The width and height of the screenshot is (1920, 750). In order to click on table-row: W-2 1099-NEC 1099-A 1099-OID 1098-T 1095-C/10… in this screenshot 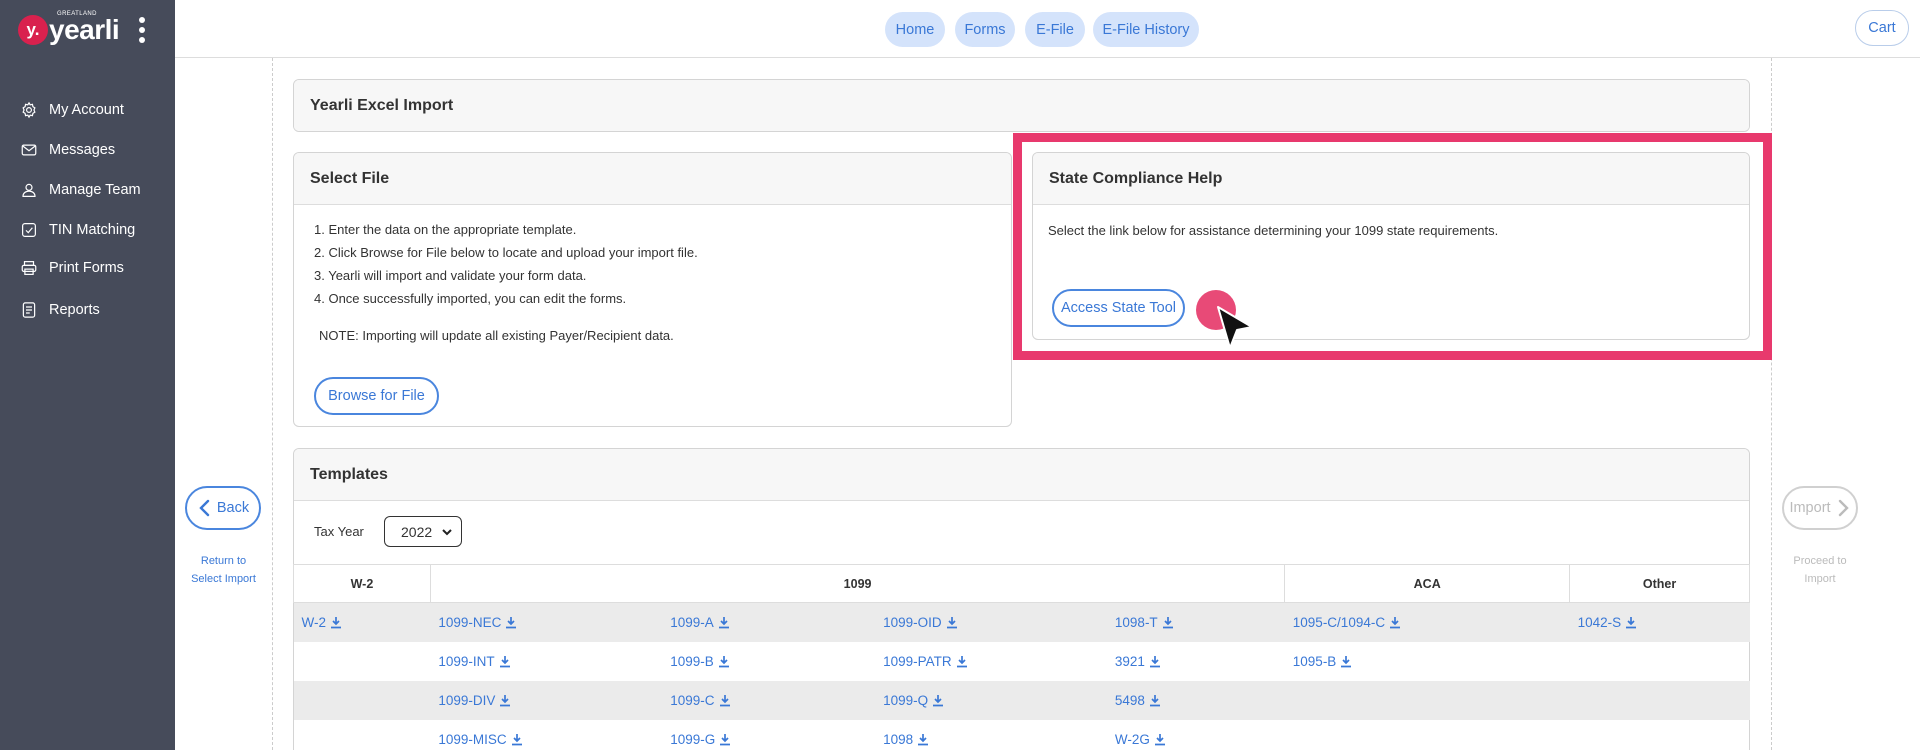, I will do `click(1021, 622)`.